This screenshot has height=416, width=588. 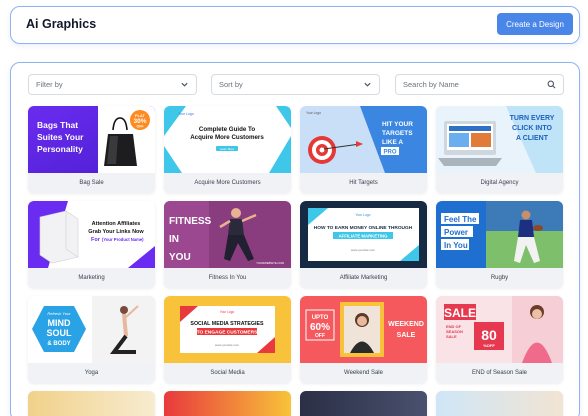 I want to click on thumb-text: Refresh Your, so click(x=59, y=313).